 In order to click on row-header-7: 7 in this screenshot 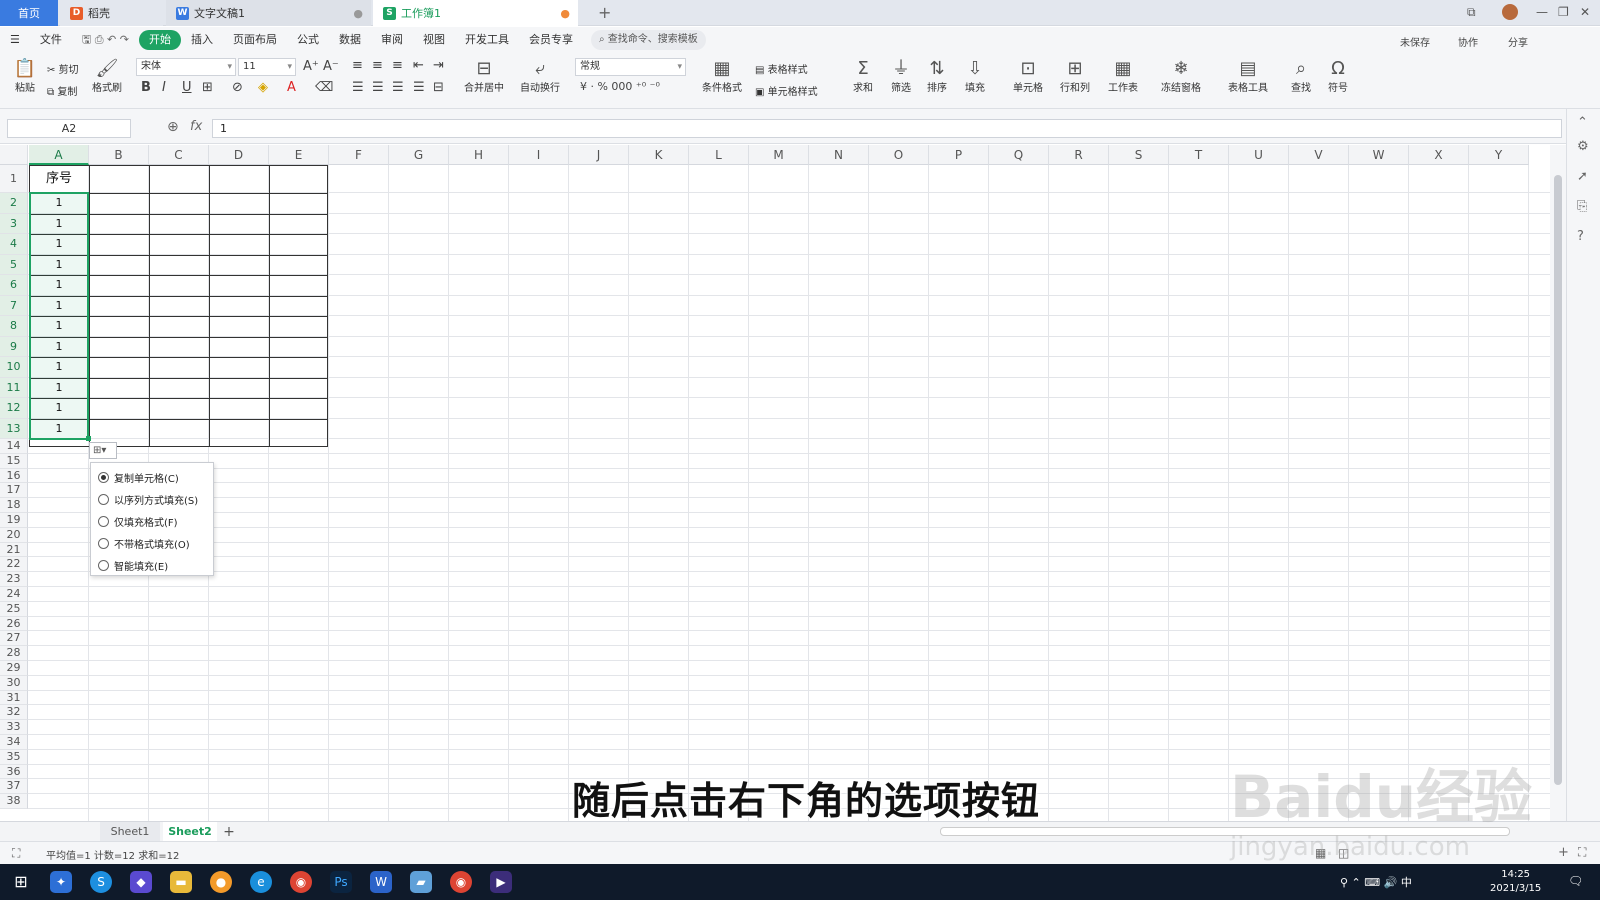, I will do `click(14, 305)`.